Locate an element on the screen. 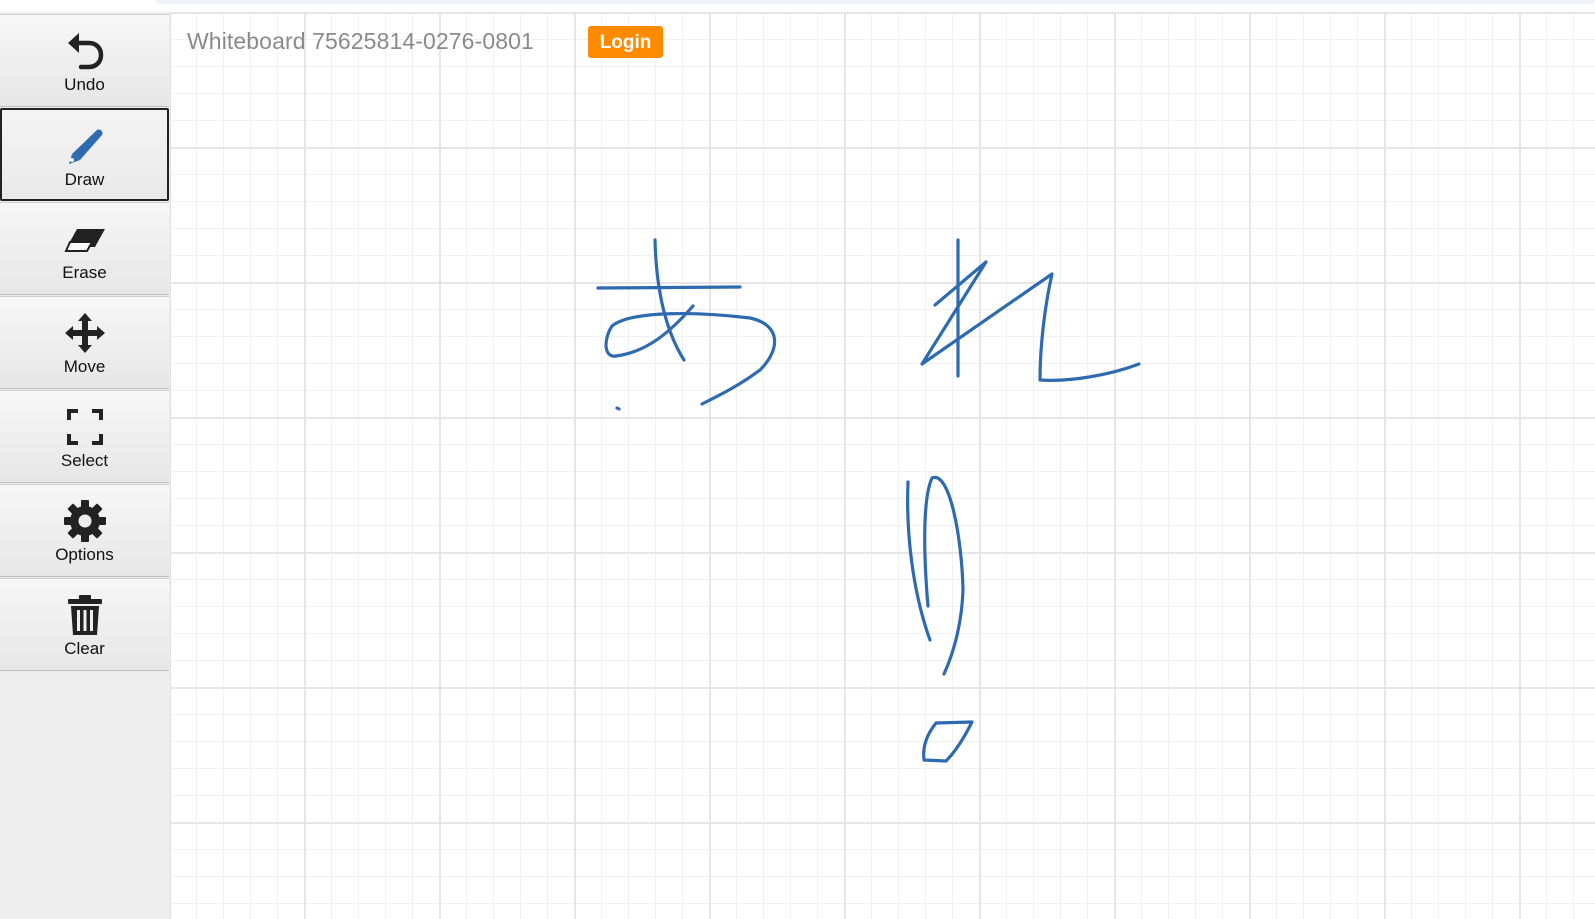 The height and width of the screenshot is (919, 1595). select-label: Select is located at coordinates (84, 460).